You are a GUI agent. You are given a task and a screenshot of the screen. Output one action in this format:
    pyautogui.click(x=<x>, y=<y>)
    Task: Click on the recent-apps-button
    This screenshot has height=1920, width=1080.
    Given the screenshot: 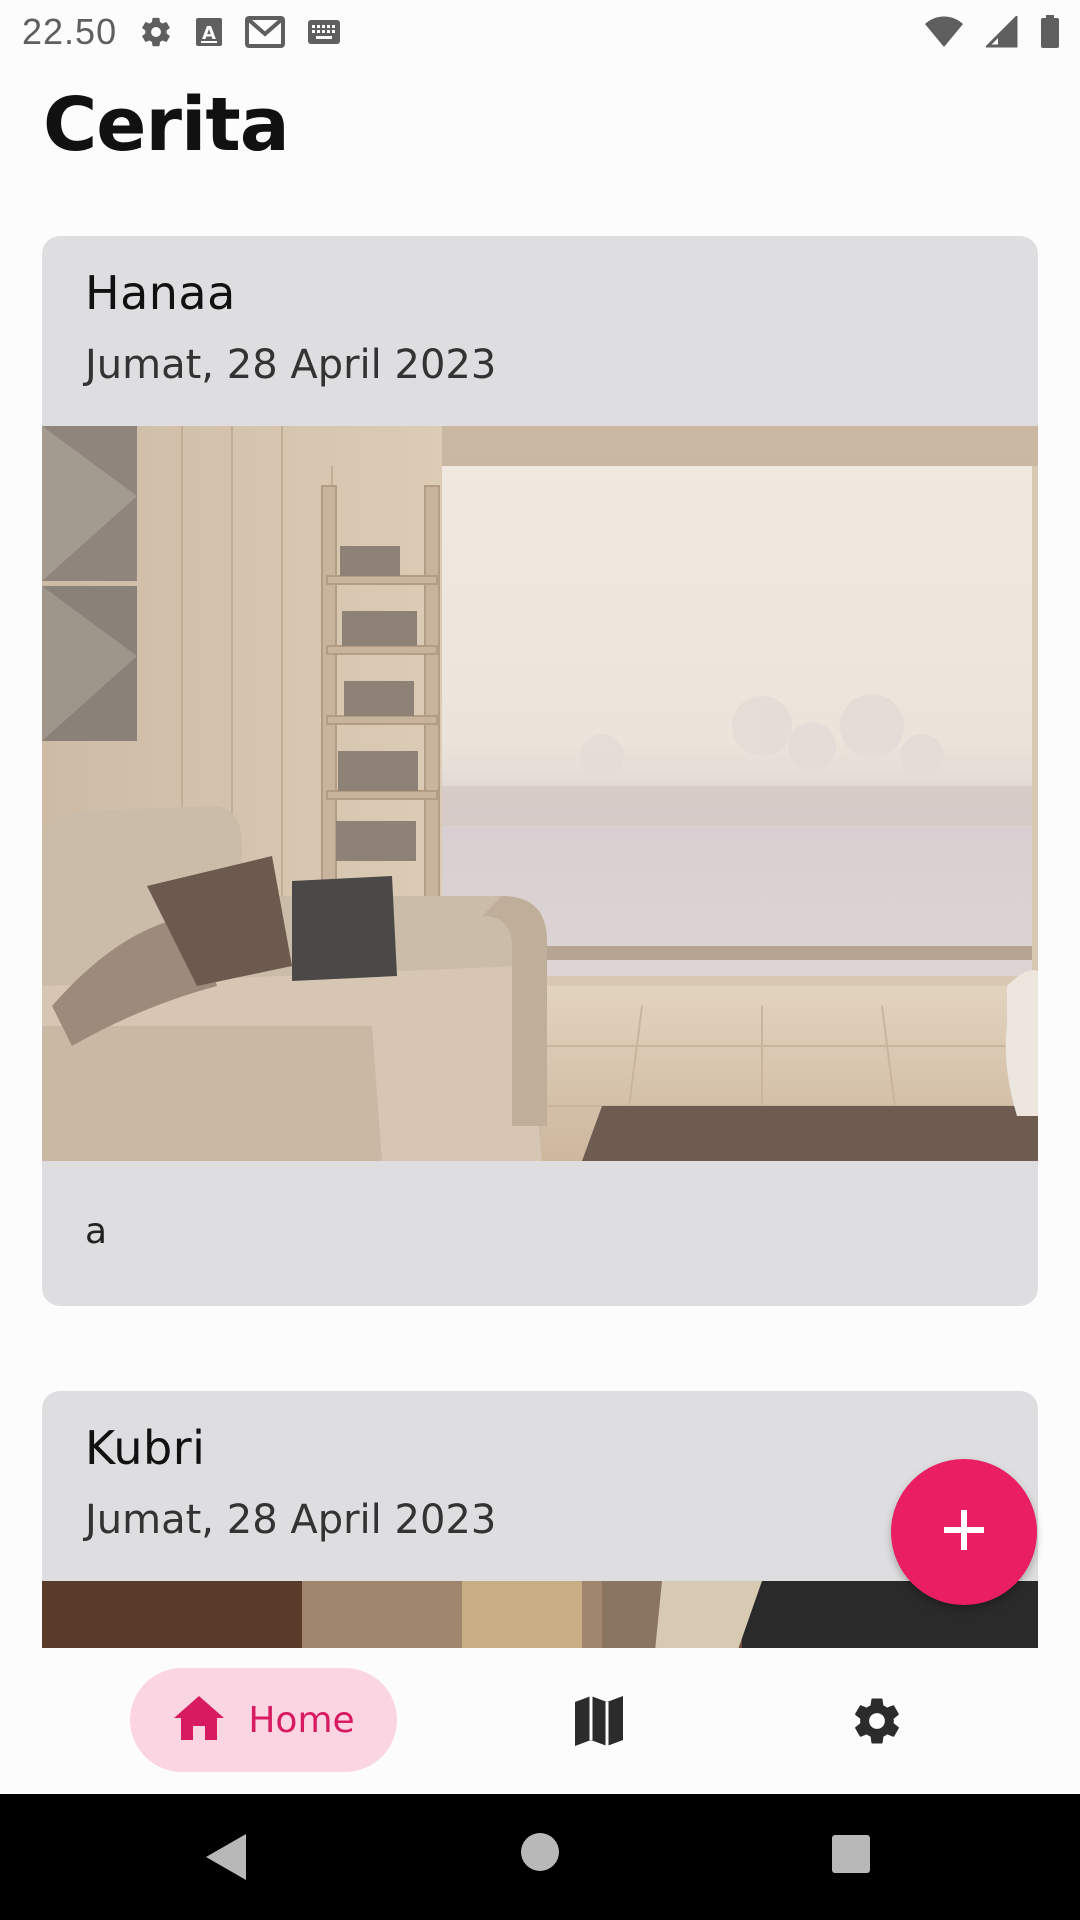 What is the action you would take?
    pyautogui.click(x=851, y=1856)
    